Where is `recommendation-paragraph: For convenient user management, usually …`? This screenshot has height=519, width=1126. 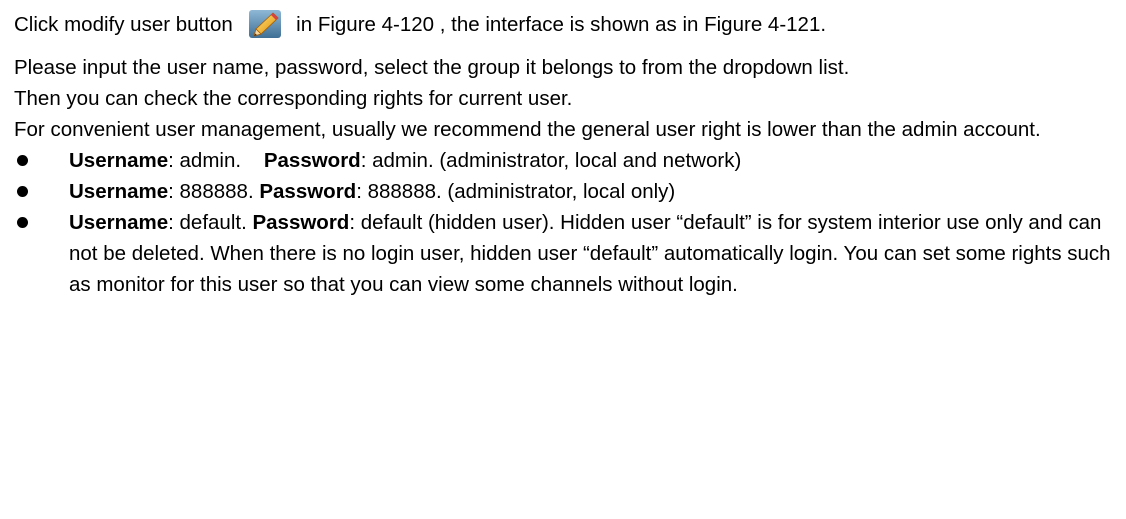
recommendation-paragraph: For convenient user management, usually … is located at coordinates (527, 129).